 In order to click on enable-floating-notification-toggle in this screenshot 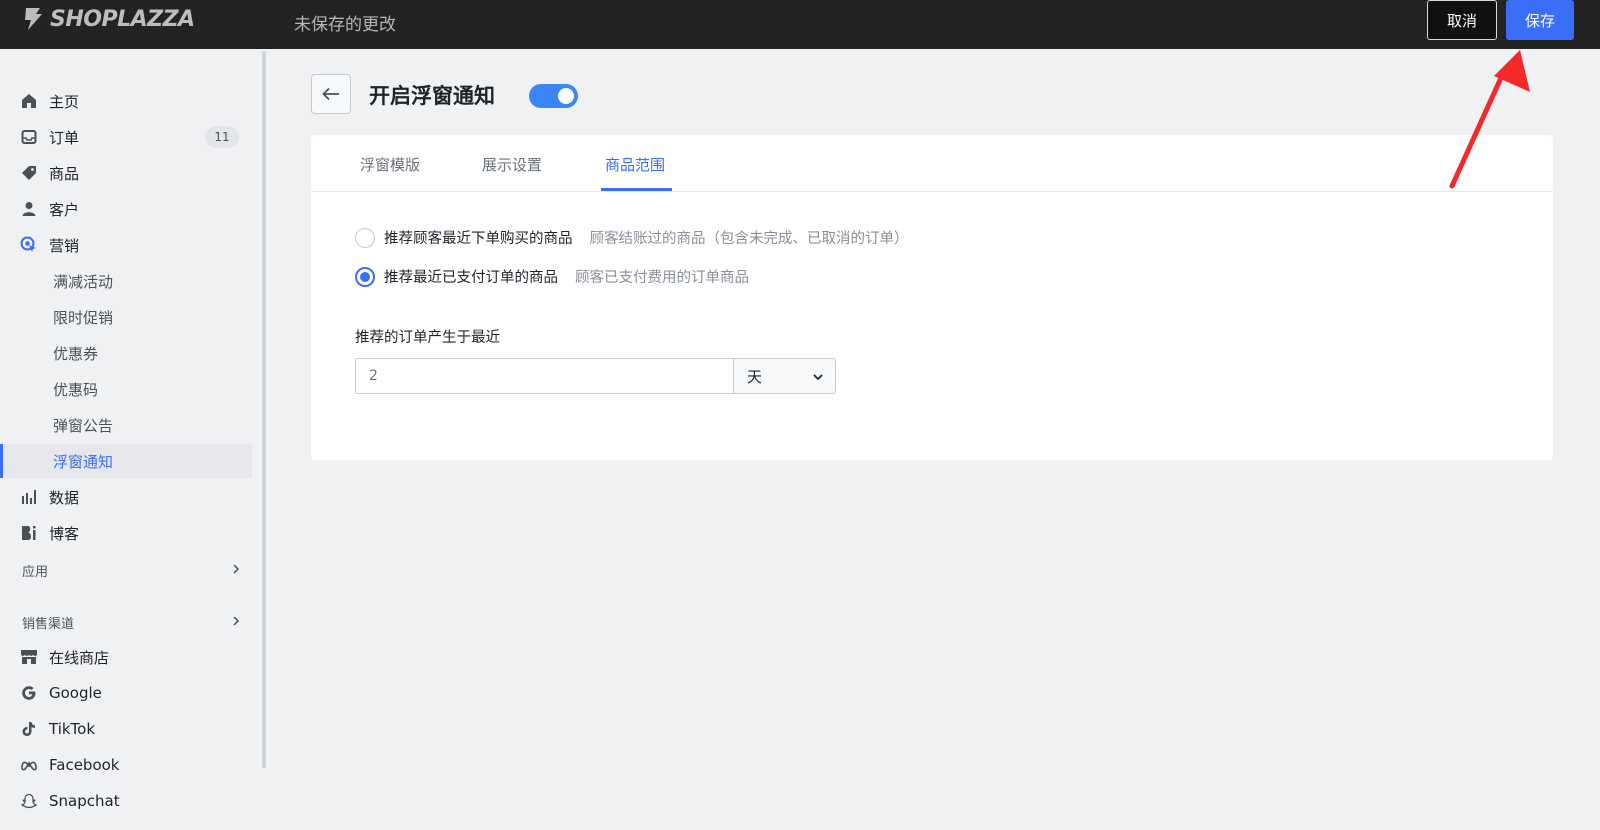, I will do `click(553, 96)`.